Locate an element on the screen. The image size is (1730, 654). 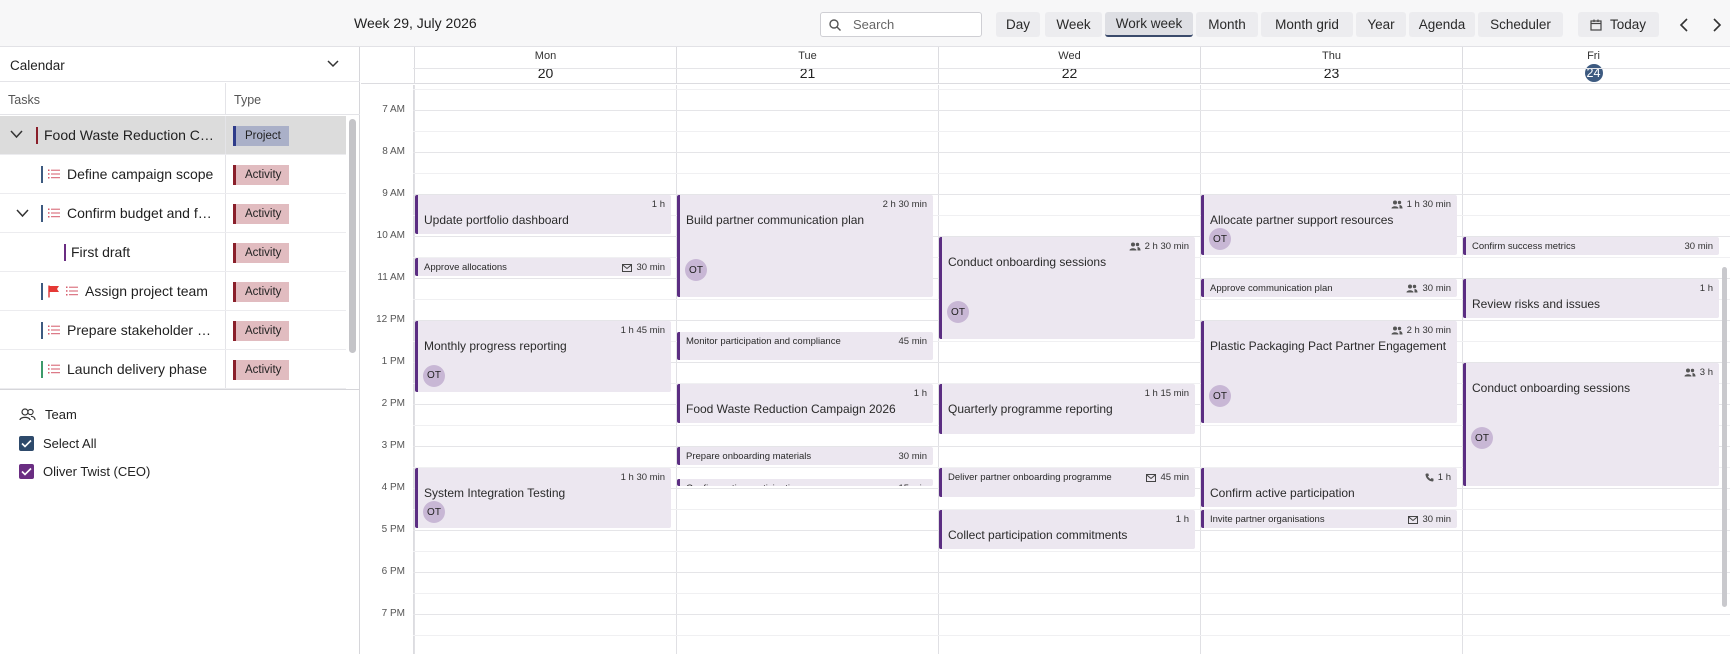
event-duration-text: 15 min is located at coordinates (912, 485).